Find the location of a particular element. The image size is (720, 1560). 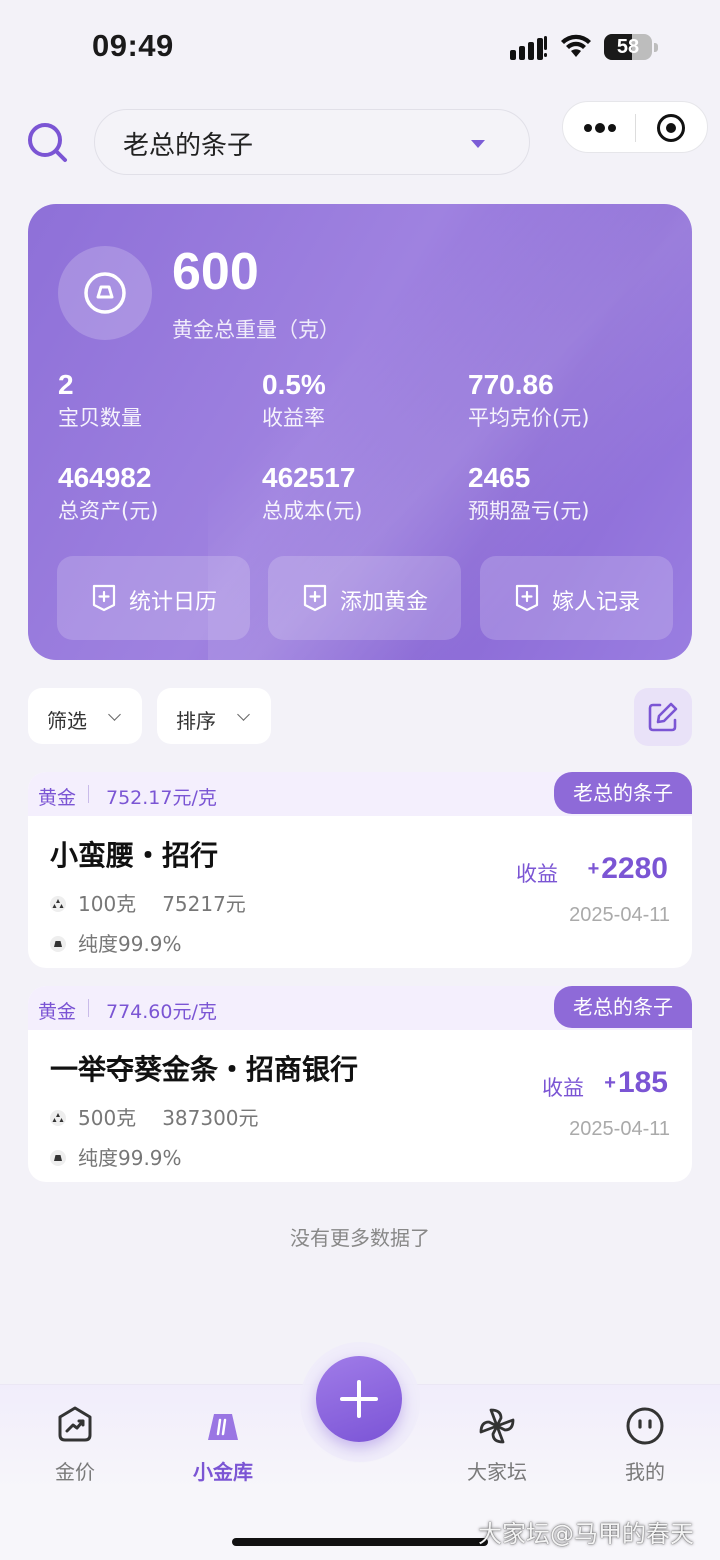

stat-label: 收益率 is located at coordinates (293, 418).